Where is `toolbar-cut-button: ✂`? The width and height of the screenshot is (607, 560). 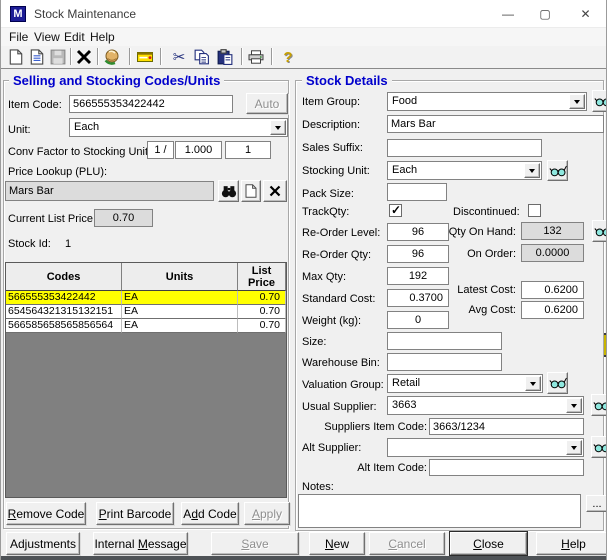 toolbar-cut-button: ✂ is located at coordinates (179, 57).